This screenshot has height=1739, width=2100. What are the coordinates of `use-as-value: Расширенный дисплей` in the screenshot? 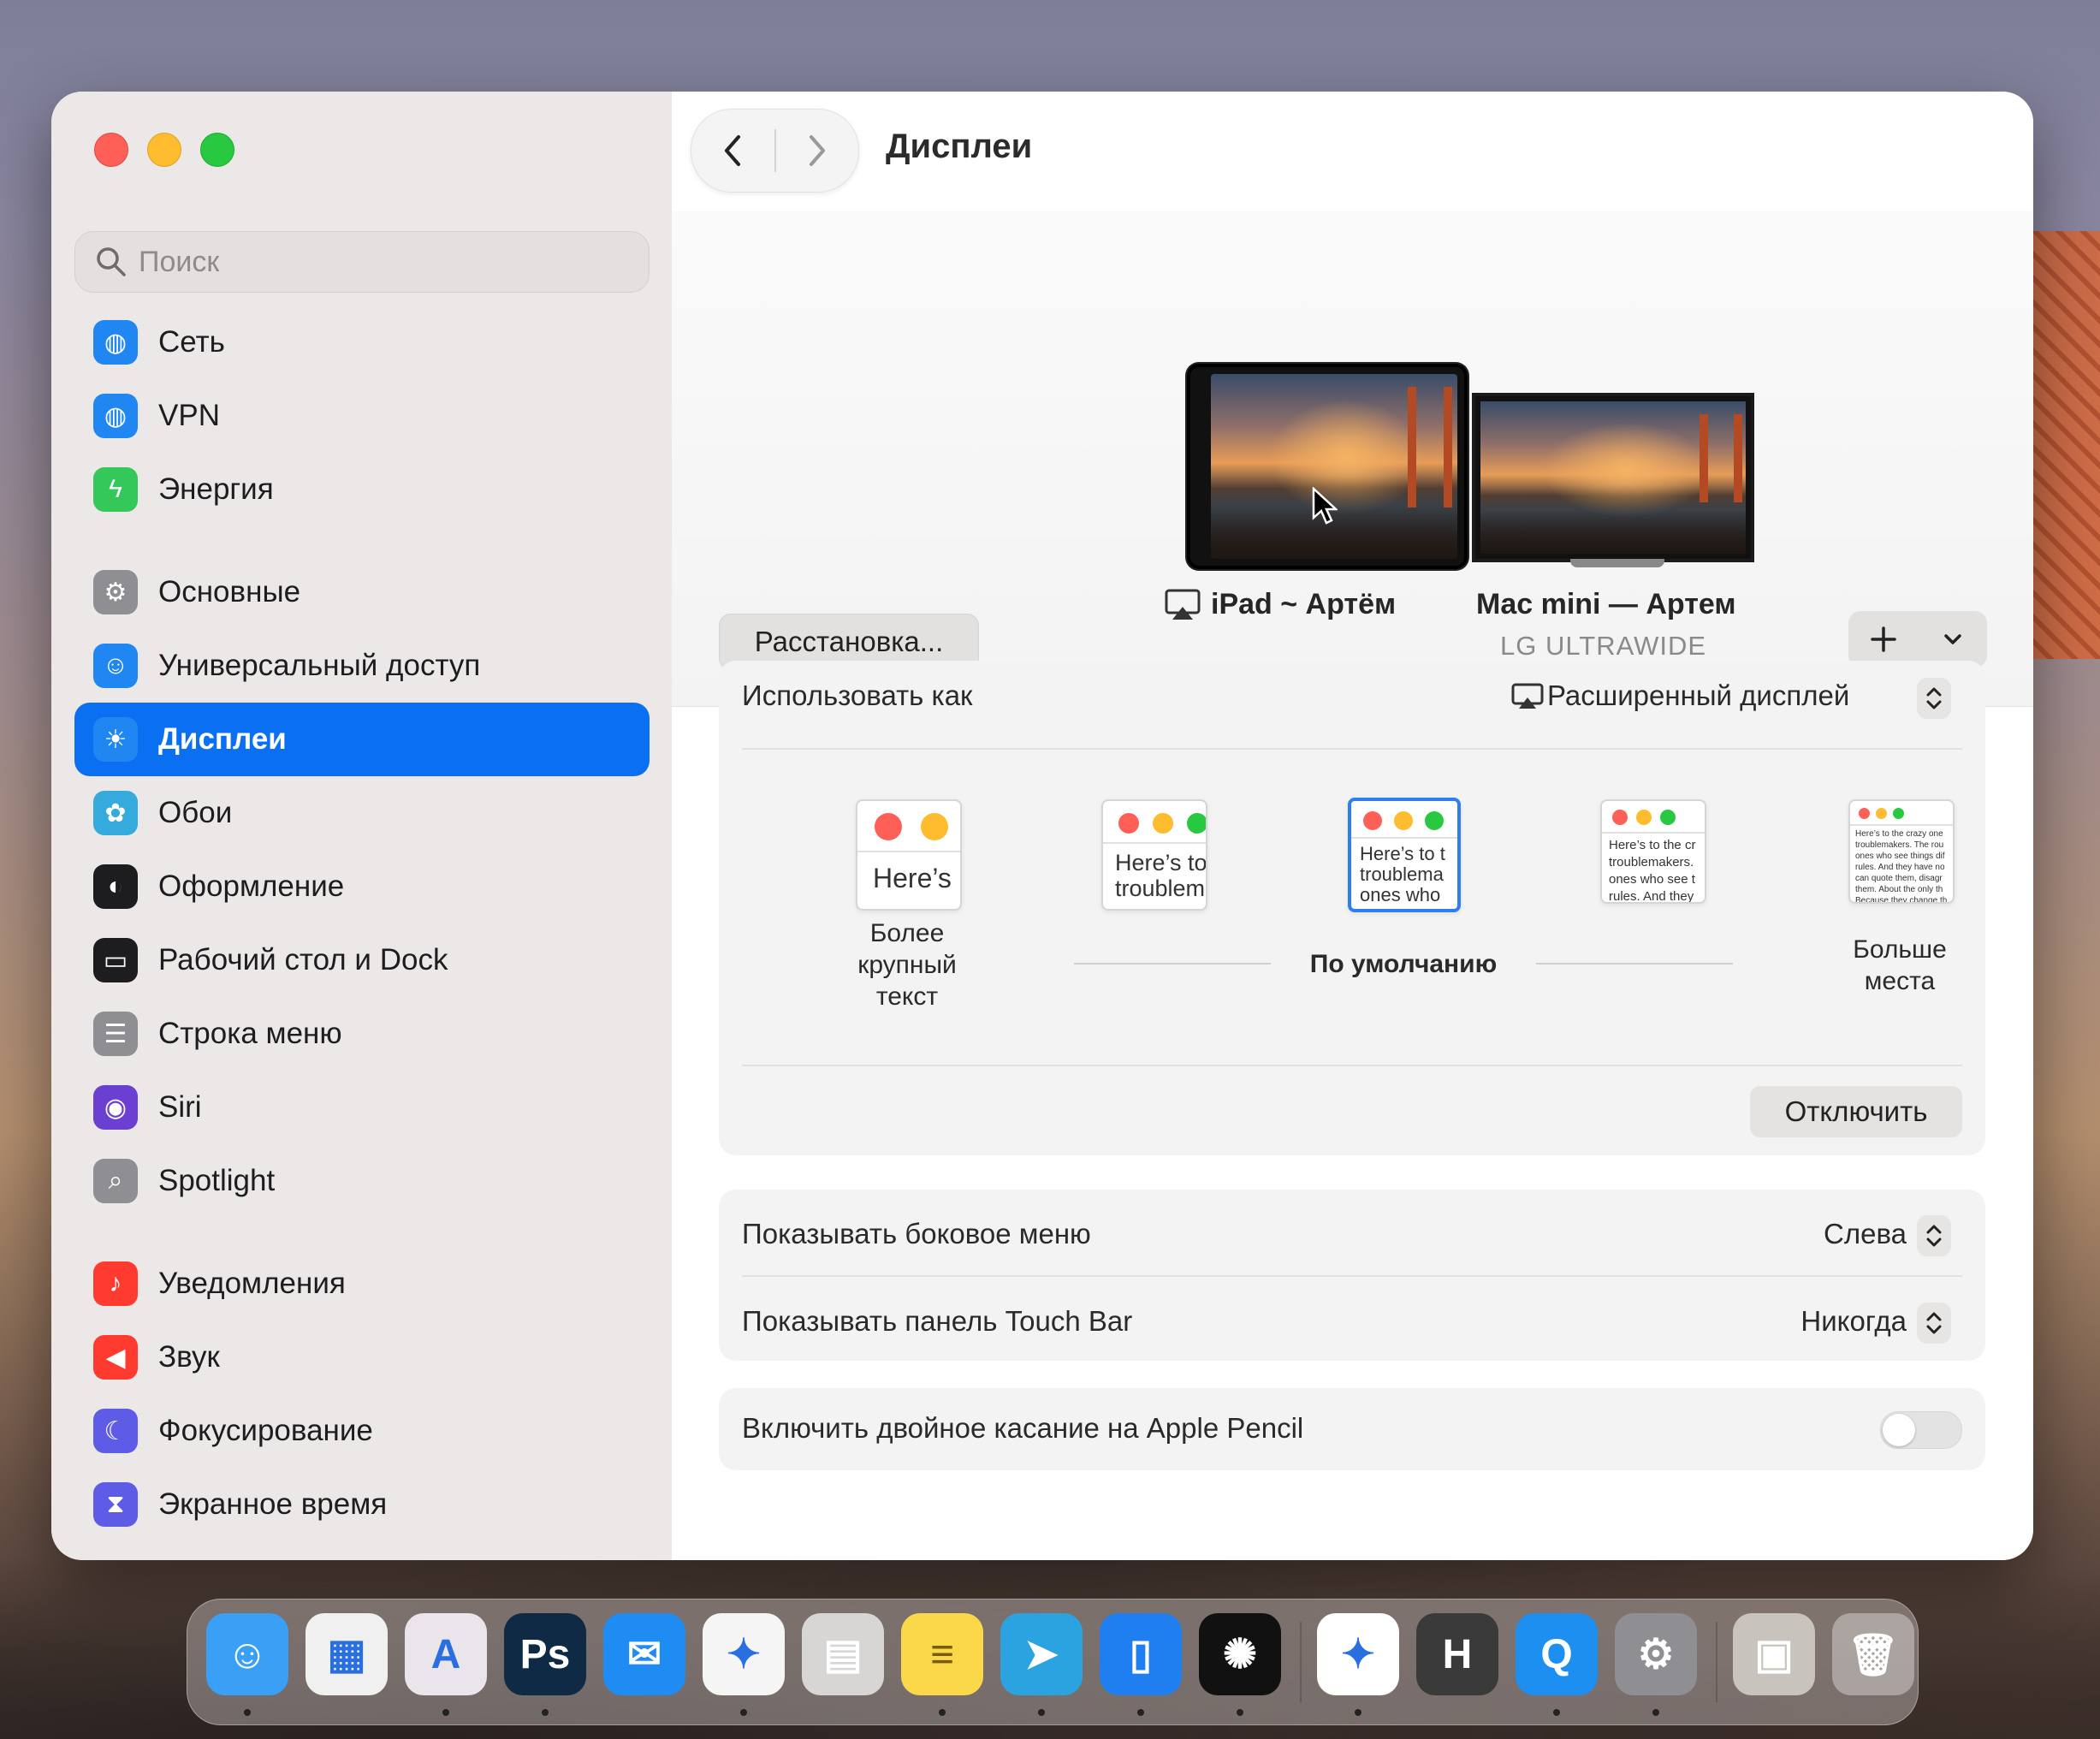 It's located at (1698, 696).